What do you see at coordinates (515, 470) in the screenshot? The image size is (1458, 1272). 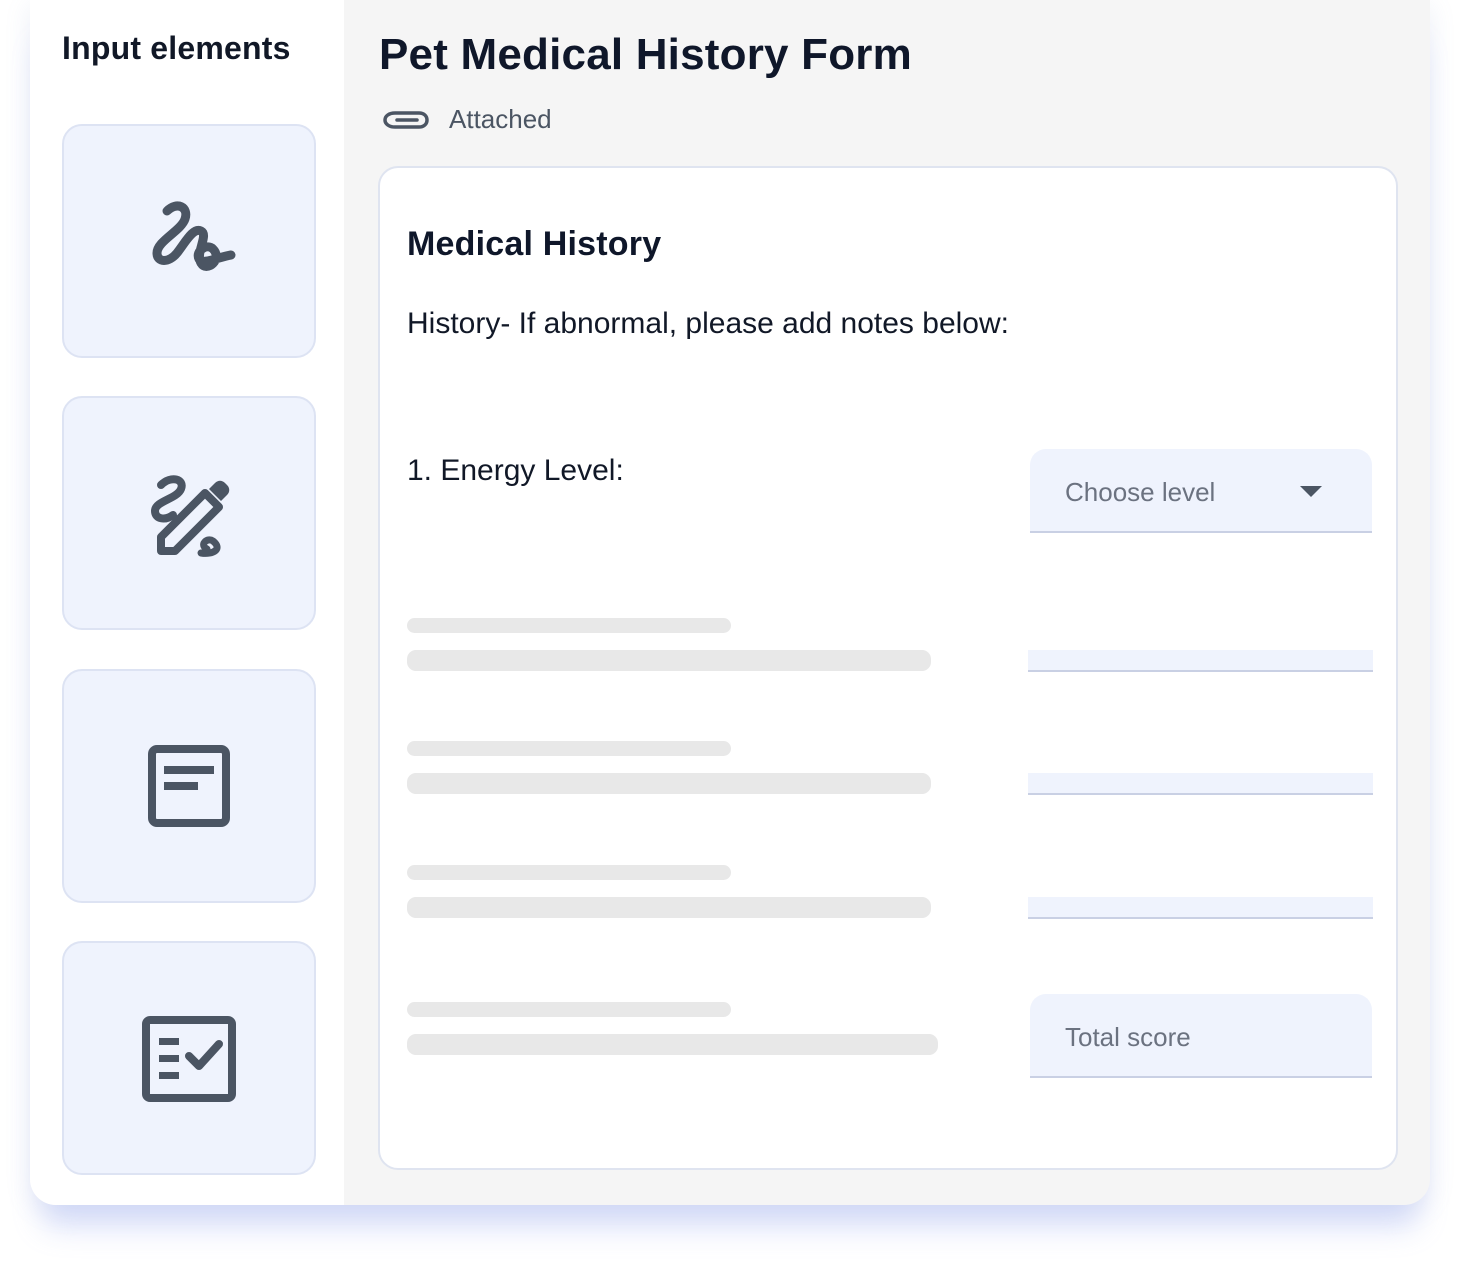 I see `energy-level-label: 1. Energy Level:` at bounding box center [515, 470].